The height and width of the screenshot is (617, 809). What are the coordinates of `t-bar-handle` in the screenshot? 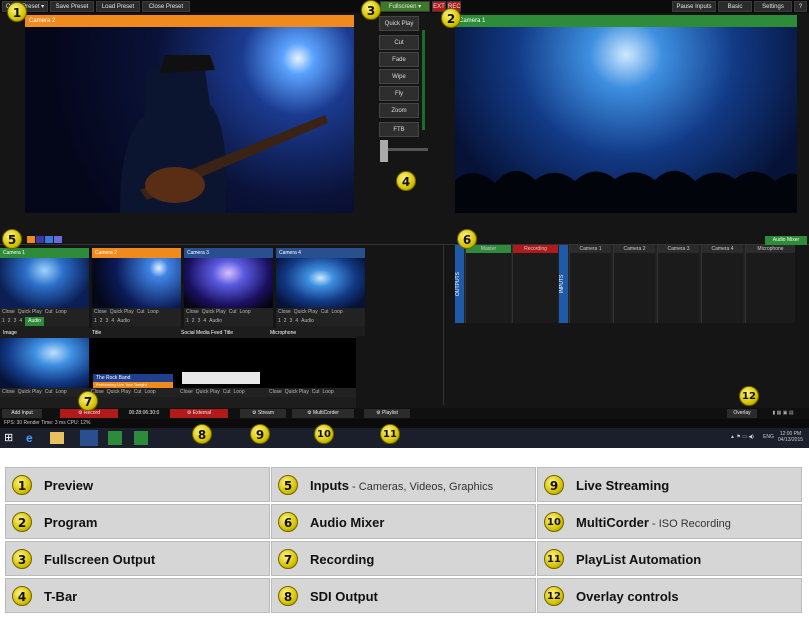 It's located at (384, 151).